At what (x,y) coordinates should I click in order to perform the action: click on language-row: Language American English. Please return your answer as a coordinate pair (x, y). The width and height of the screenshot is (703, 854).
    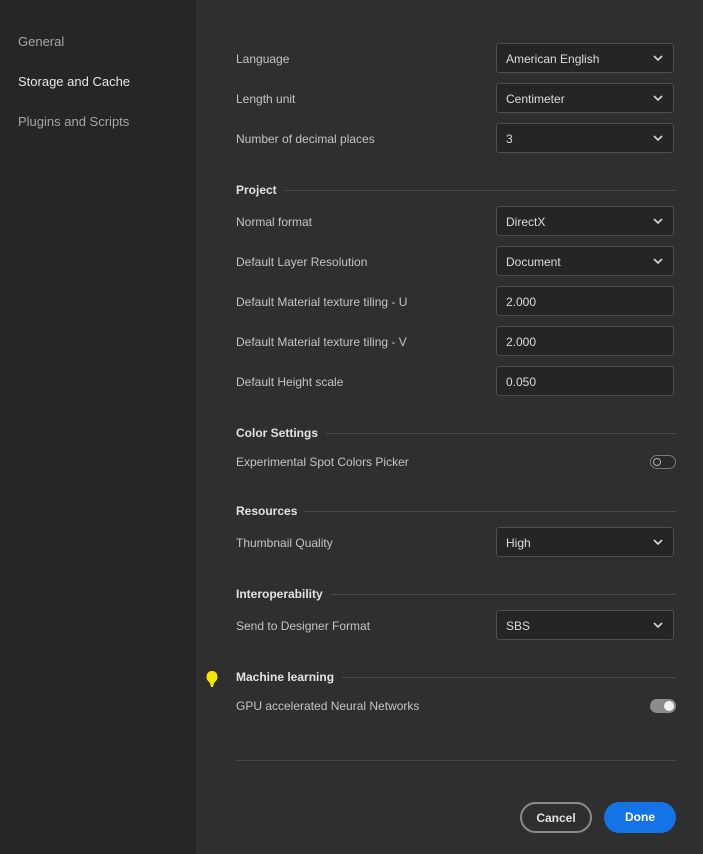
    Looking at the image, I should click on (456, 59).